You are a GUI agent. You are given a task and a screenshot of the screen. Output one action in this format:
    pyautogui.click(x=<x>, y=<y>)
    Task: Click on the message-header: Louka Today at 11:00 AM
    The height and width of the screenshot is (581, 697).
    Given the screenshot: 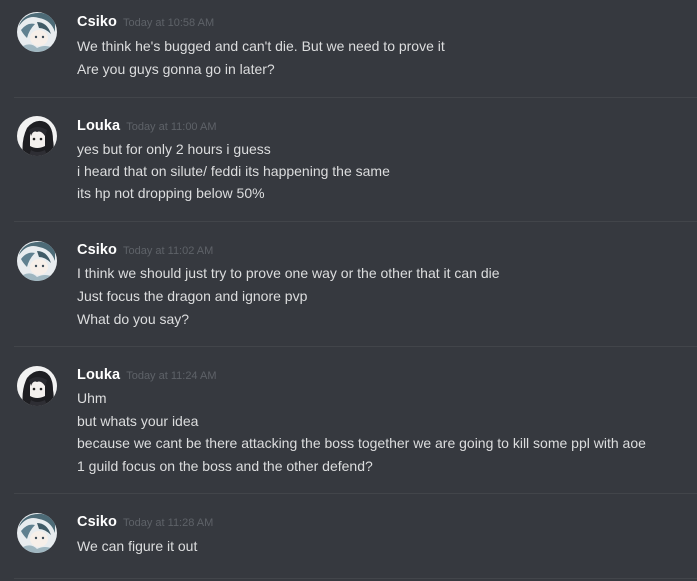 What is the action you would take?
    pyautogui.click(x=147, y=127)
    